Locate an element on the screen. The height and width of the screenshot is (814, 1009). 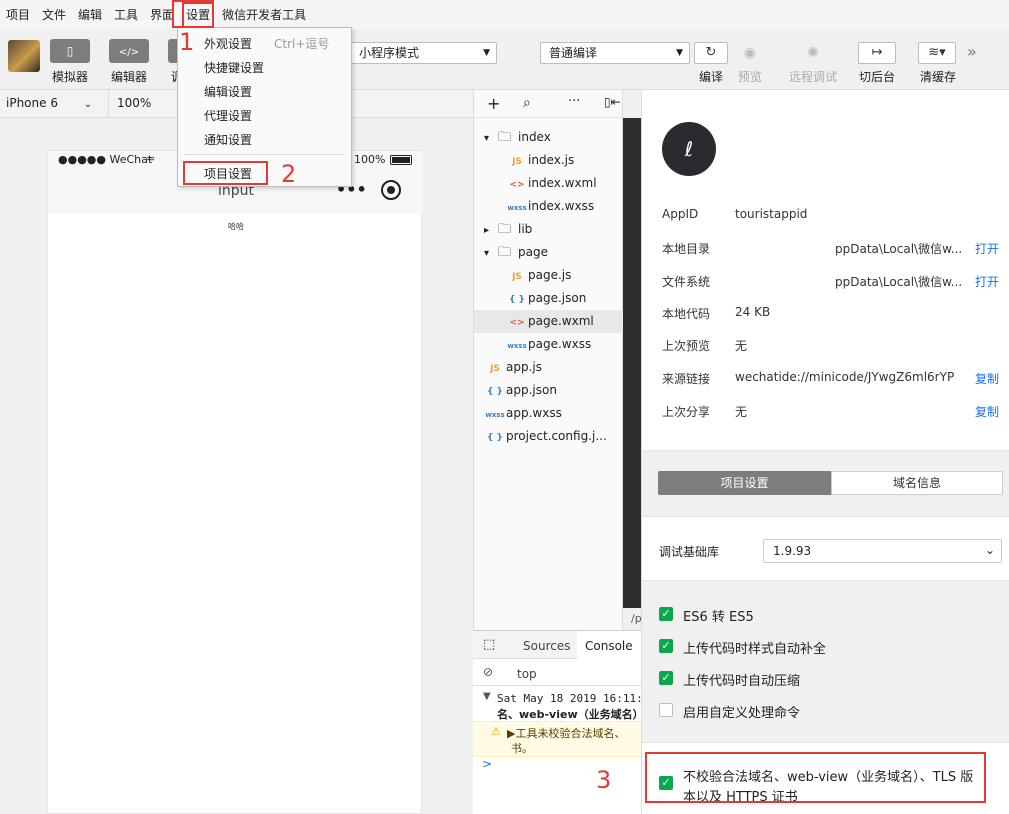
more-chevron-icon: » is located at coordinates (972, 51).